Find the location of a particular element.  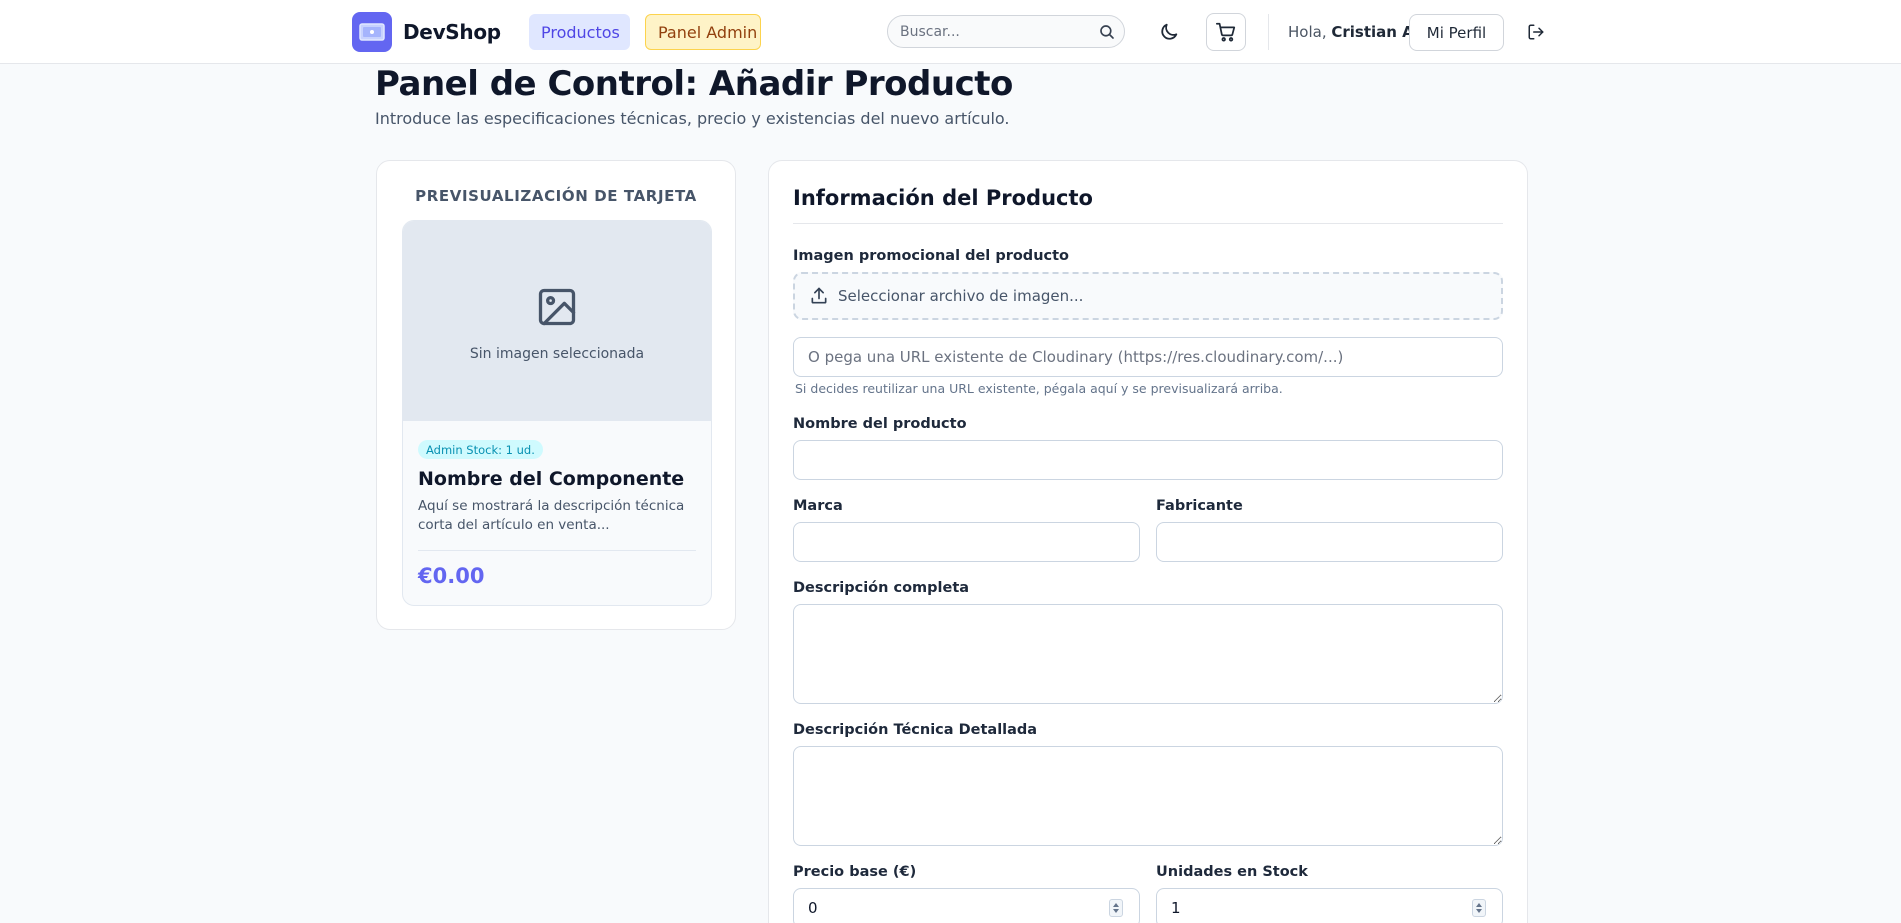

stock-label: Unidades en Stock is located at coordinates (1232, 872).